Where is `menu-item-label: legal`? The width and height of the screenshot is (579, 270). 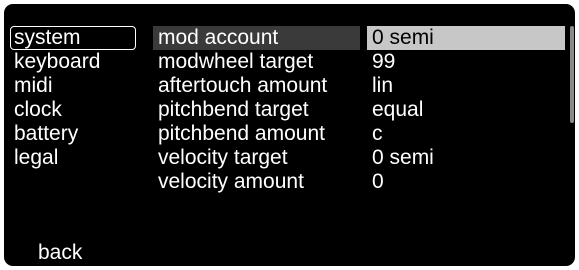 menu-item-label: legal is located at coordinates (36, 157).